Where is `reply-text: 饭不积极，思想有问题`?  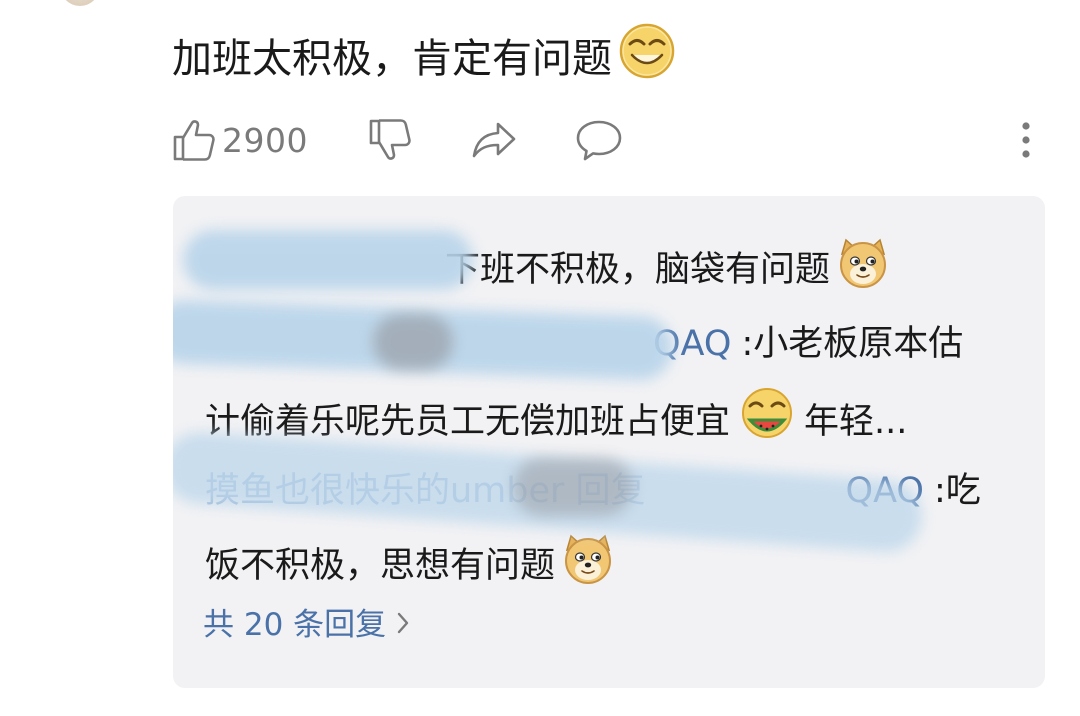
reply-text: 饭不积极，思想有问题 is located at coordinates (380, 566).